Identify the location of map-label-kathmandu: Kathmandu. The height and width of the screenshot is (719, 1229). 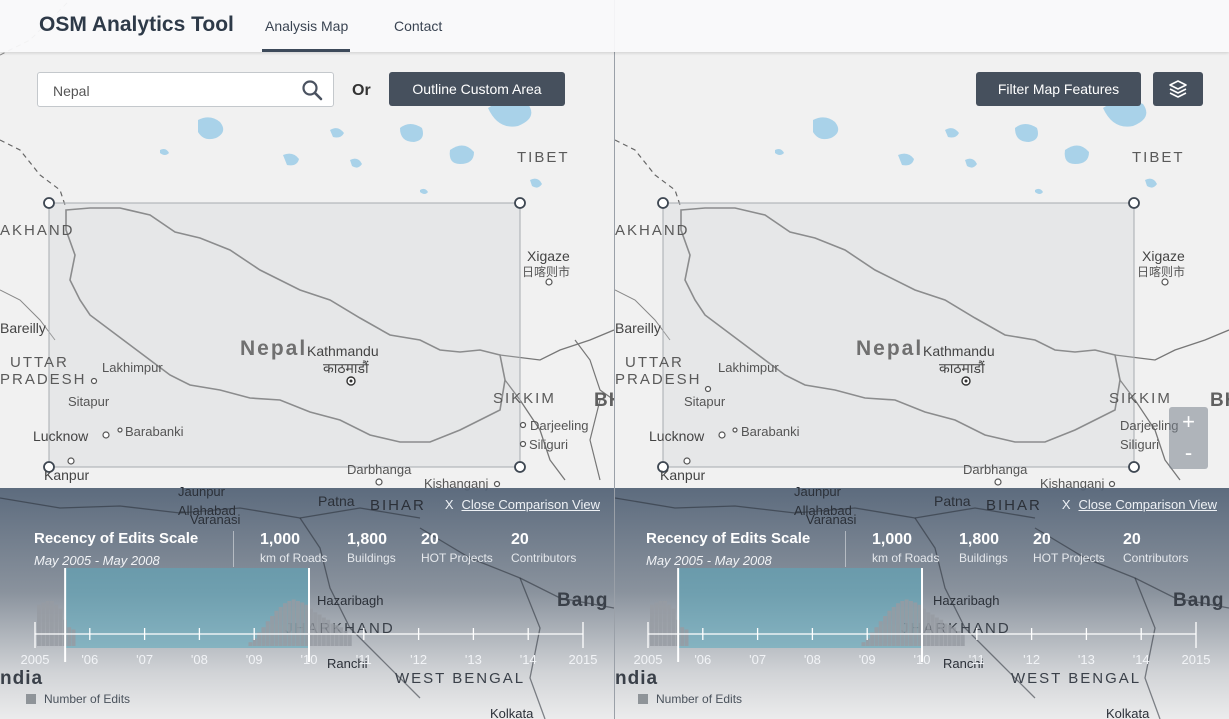
(343, 351).